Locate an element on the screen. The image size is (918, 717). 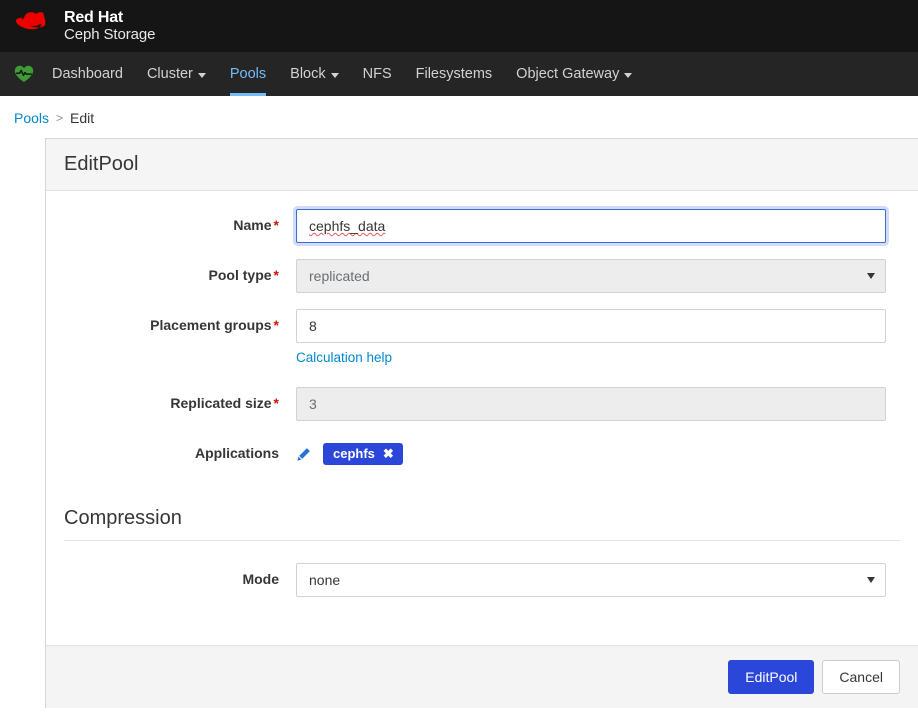
applications-row: cephfs ✖ is located at coordinates (591, 454).